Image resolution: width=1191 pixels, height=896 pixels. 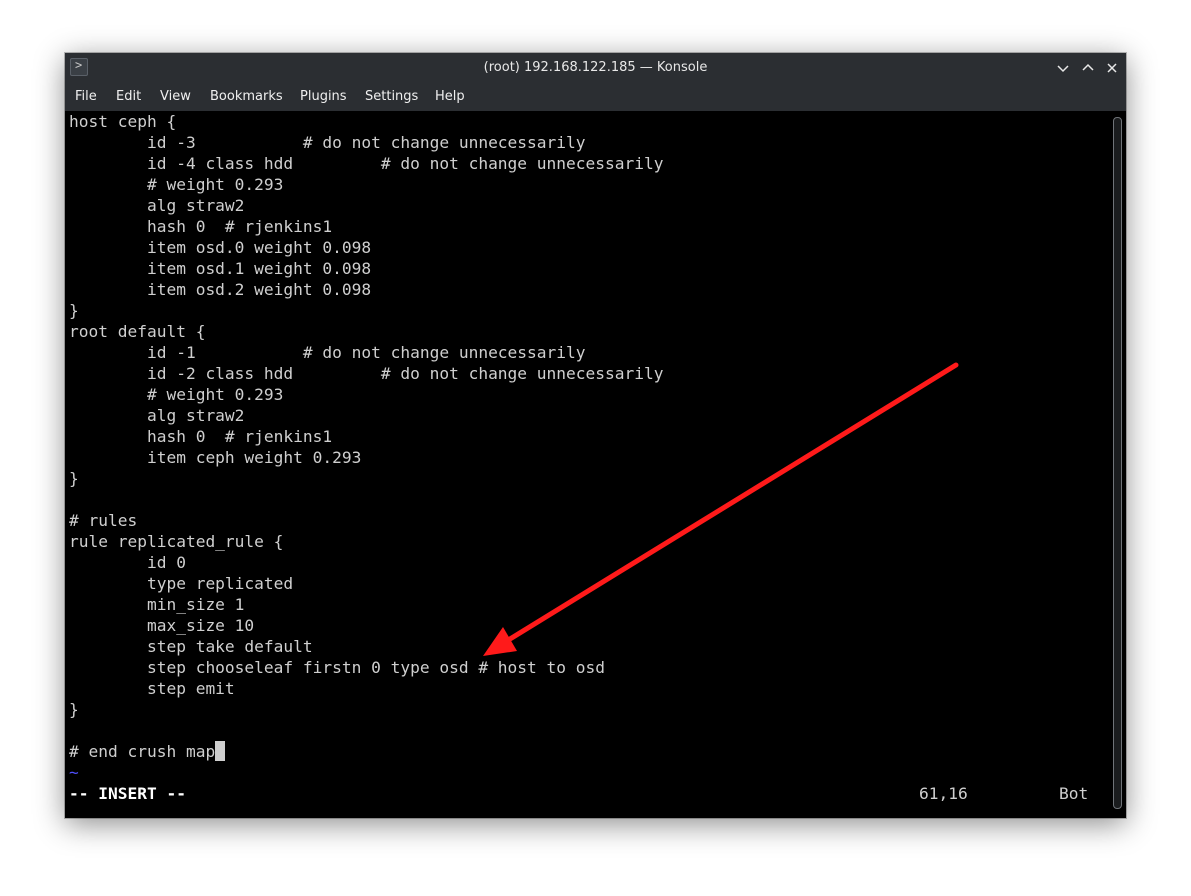 What do you see at coordinates (86, 96) in the screenshot?
I see `menu-file: File` at bounding box center [86, 96].